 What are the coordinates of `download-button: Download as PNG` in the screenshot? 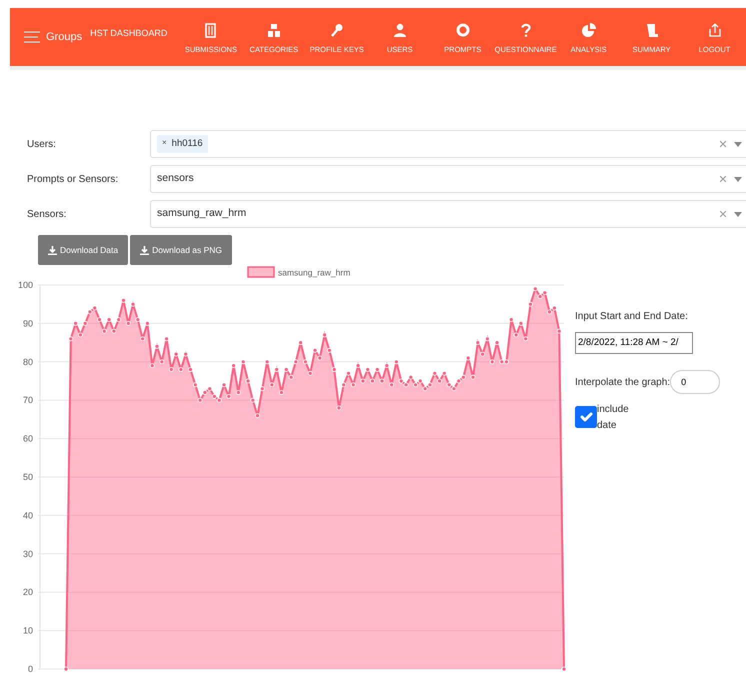 It's located at (181, 250).